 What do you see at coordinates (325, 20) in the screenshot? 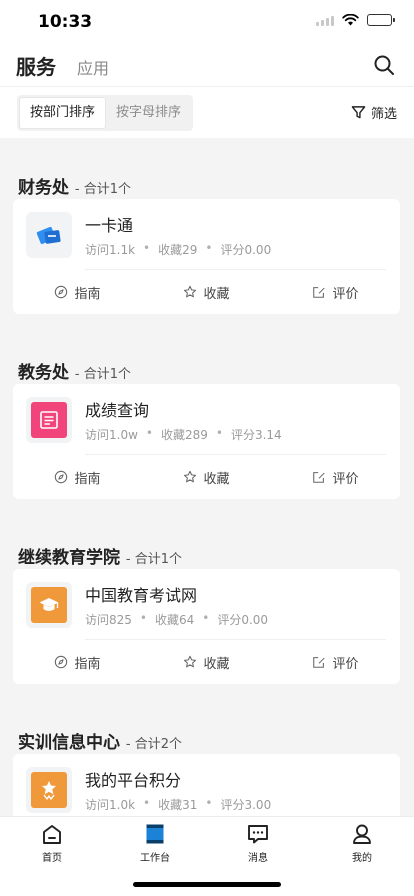
I see `signal-icon` at bounding box center [325, 20].